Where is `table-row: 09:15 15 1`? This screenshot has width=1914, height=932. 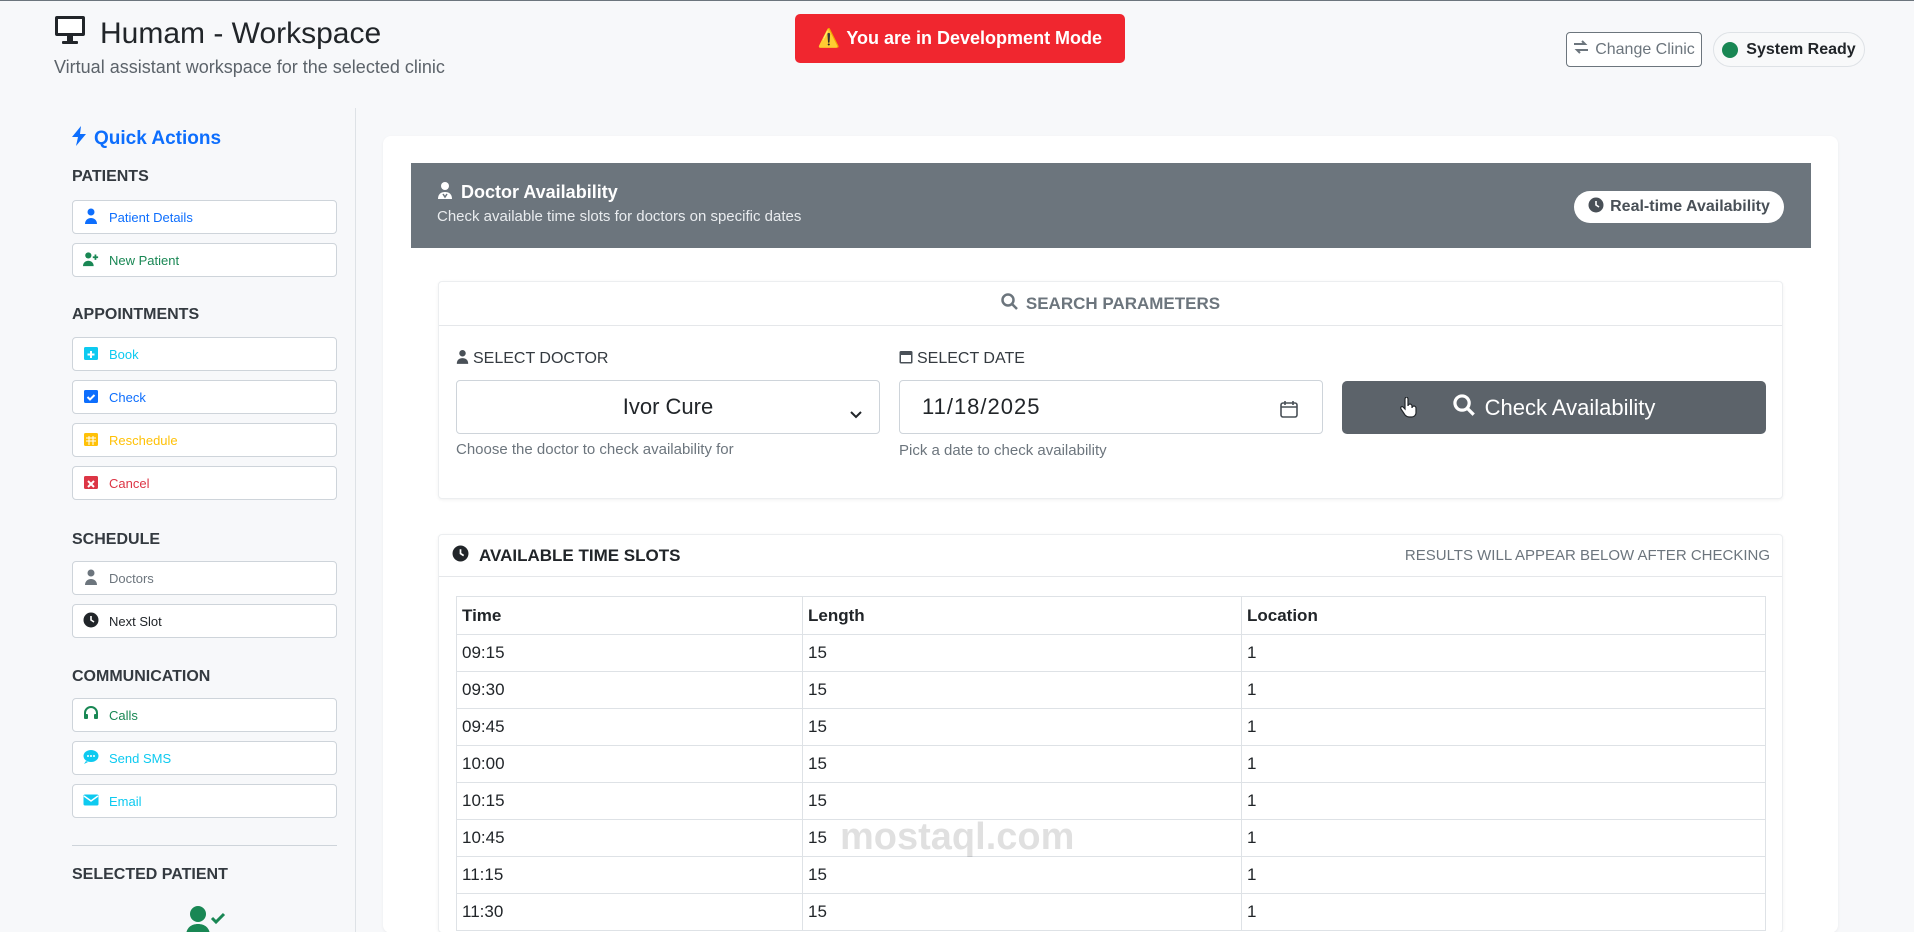 table-row: 09:15 15 1 is located at coordinates (1111, 653).